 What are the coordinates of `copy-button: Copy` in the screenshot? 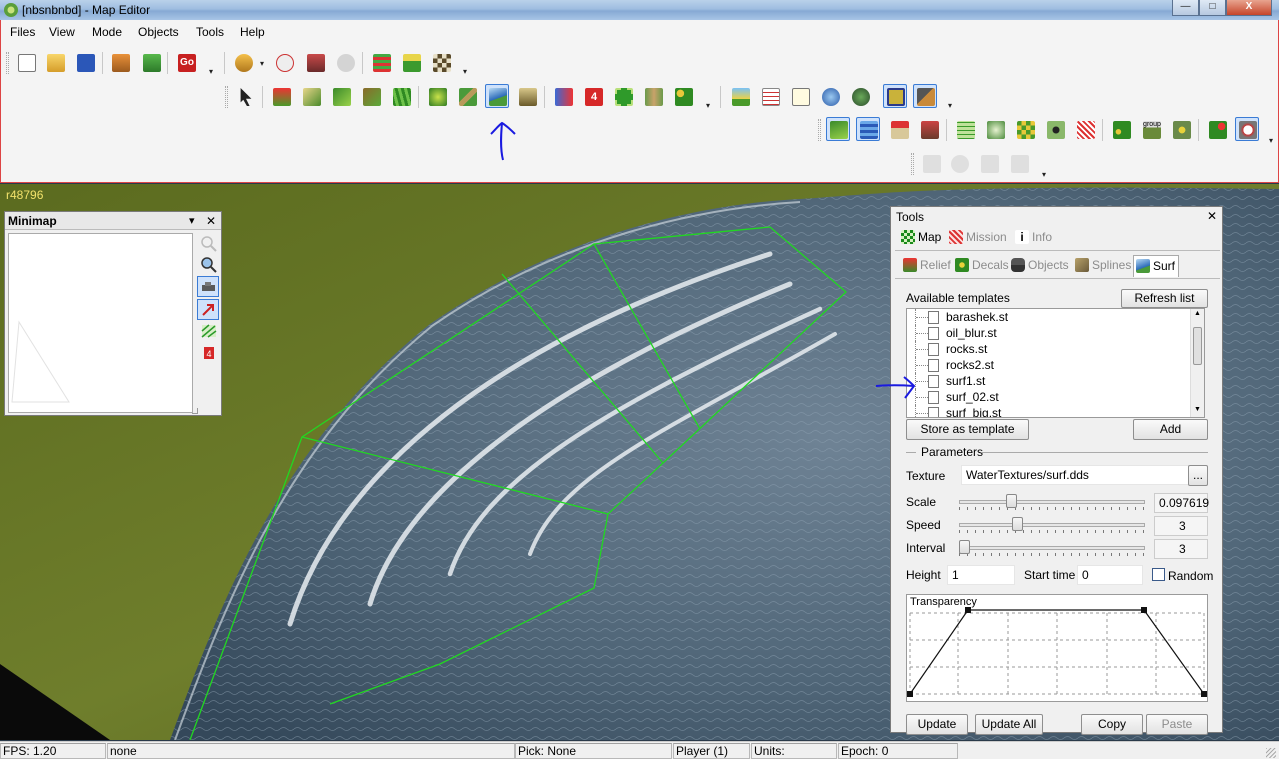 It's located at (1112, 724).